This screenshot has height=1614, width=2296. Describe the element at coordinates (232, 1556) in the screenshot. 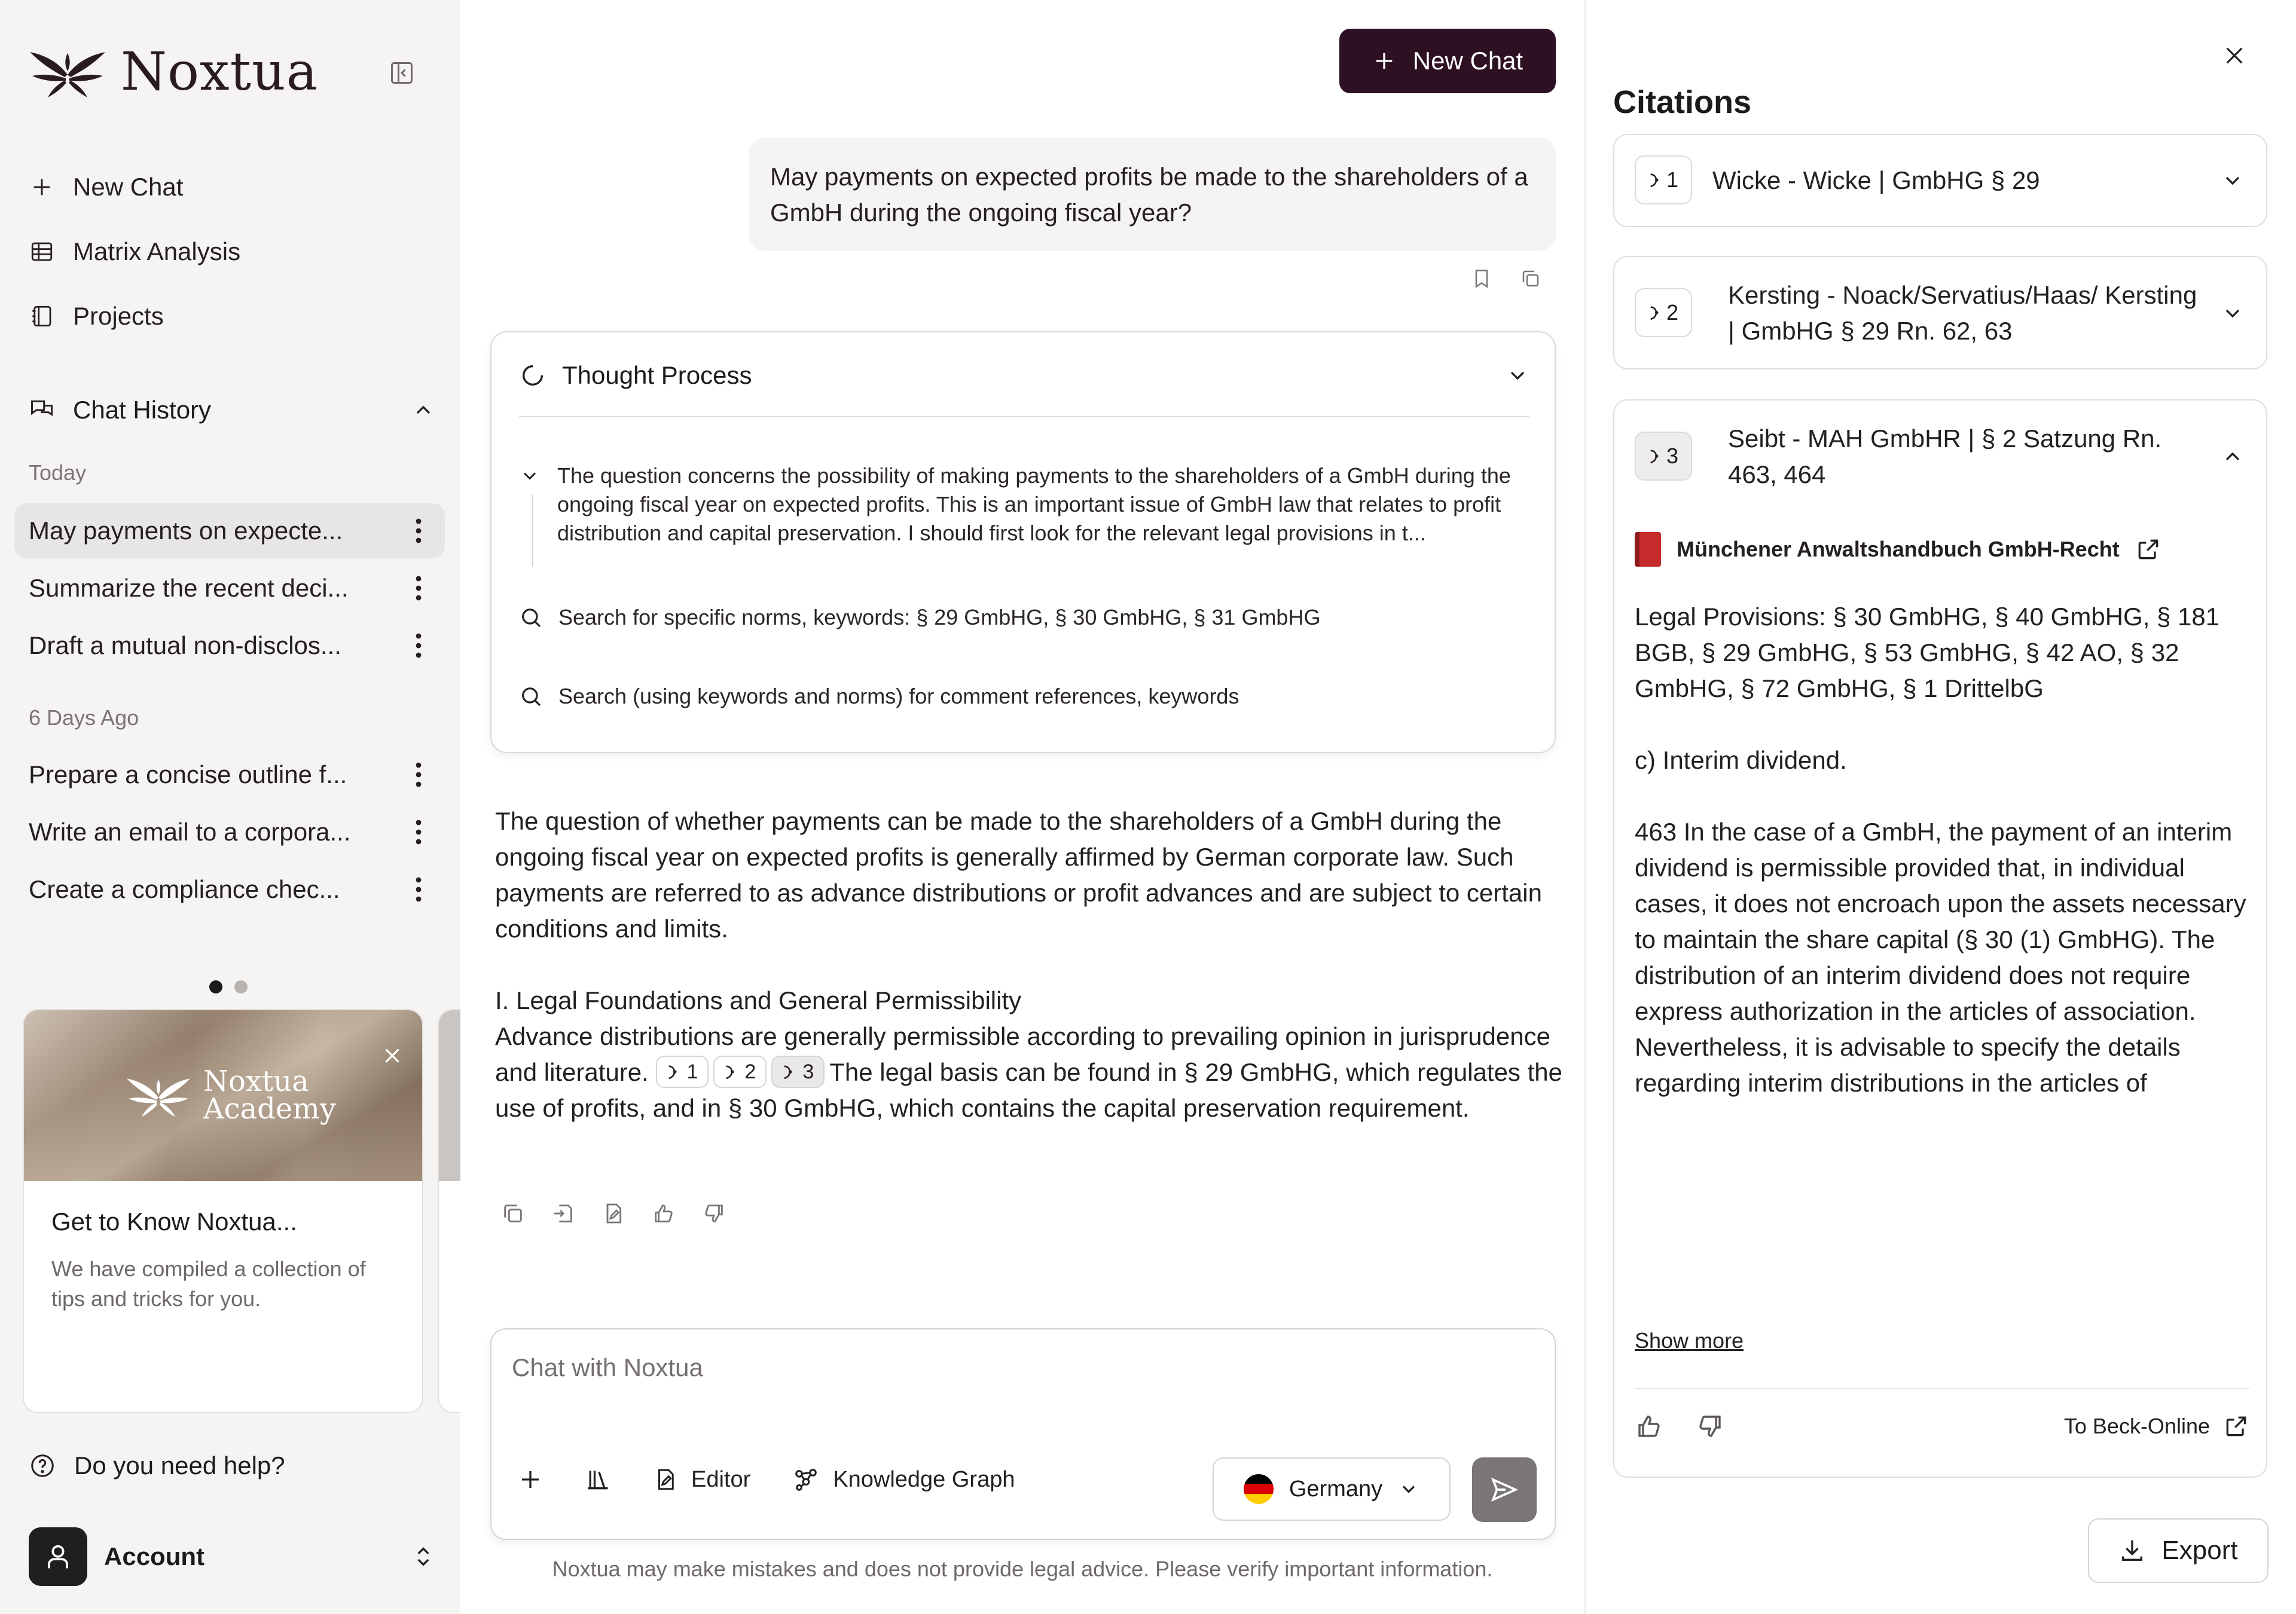

I see `account-menu: Account` at that location.